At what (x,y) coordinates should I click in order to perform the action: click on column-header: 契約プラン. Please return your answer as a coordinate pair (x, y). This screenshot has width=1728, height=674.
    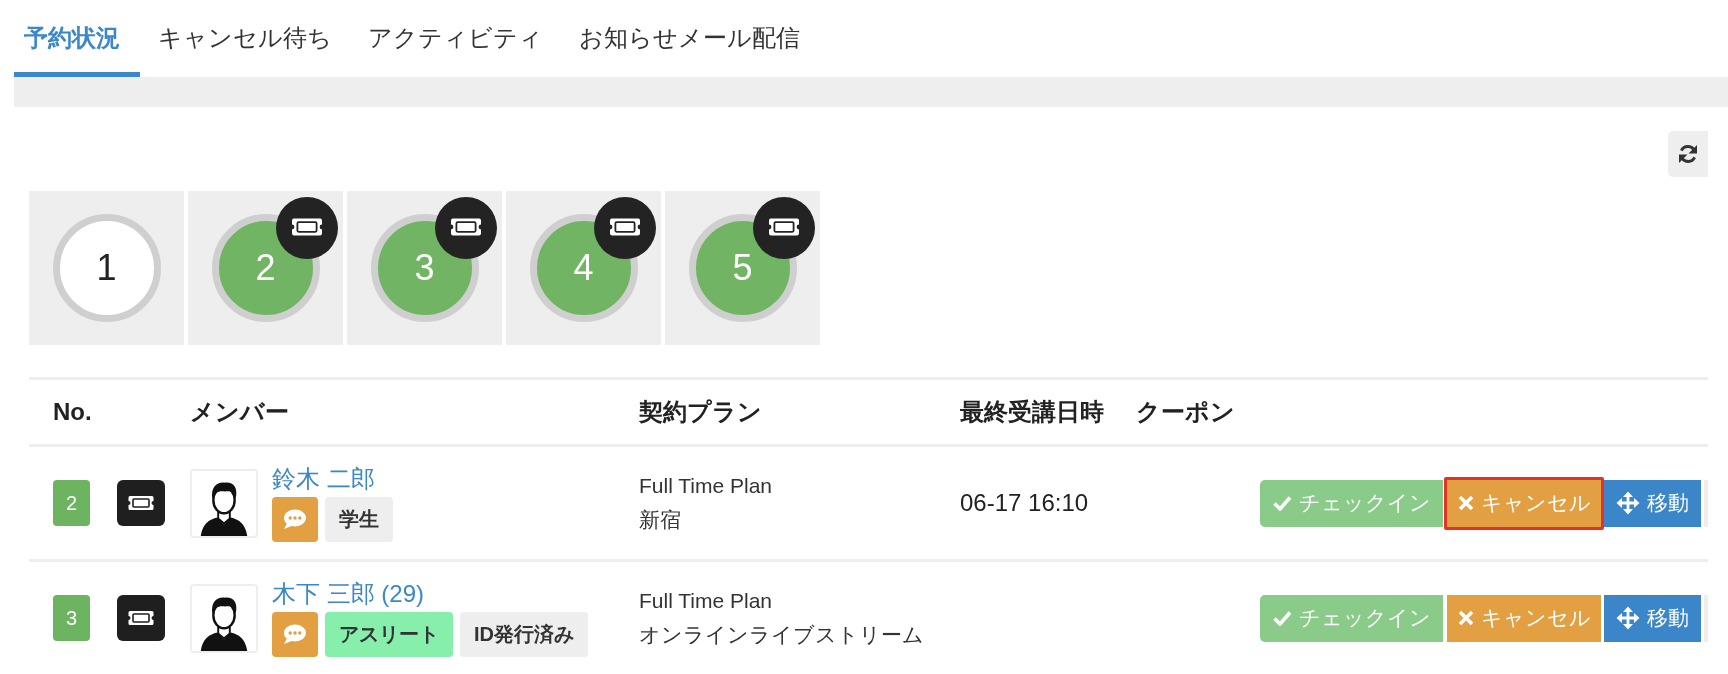
    Looking at the image, I should click on (700, 412).